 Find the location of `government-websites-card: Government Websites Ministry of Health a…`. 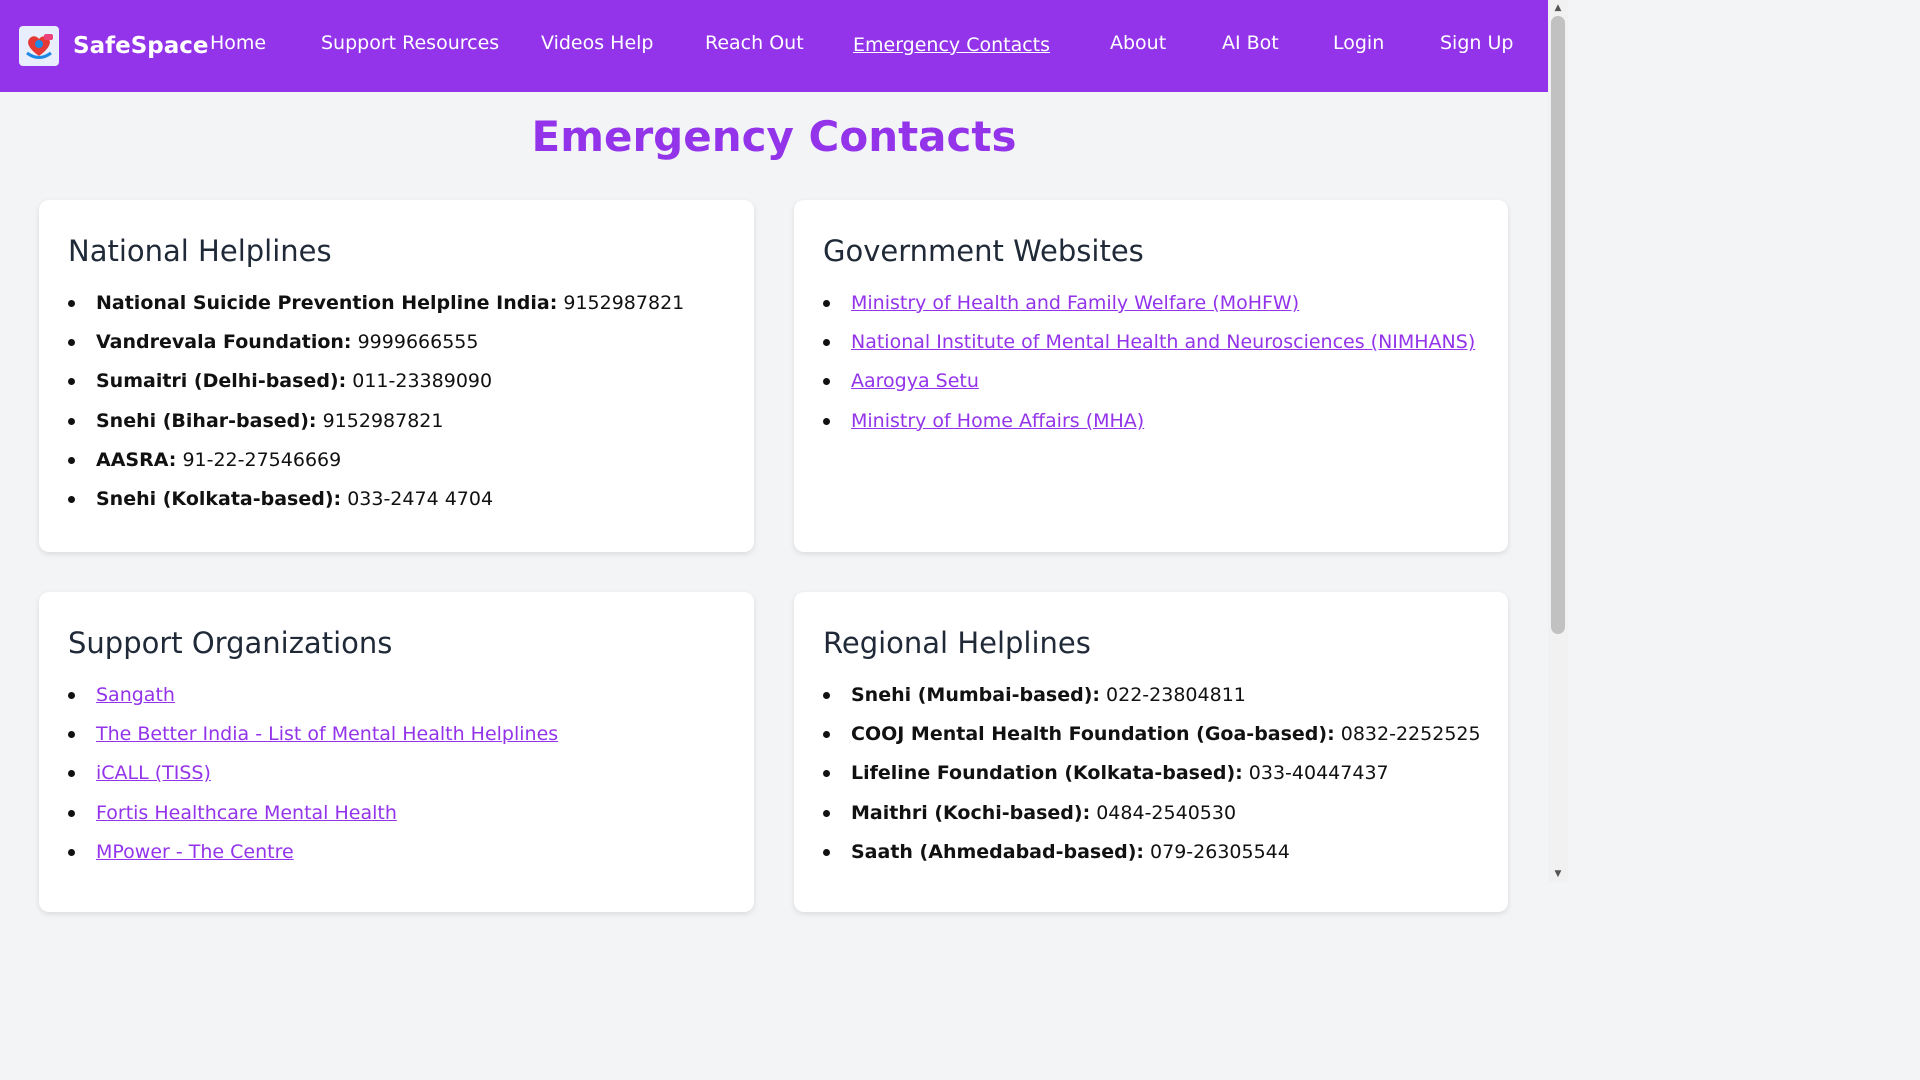

government-websites-card: Government Websites Ministry of Health a… is located at coordinates (1151, 376).